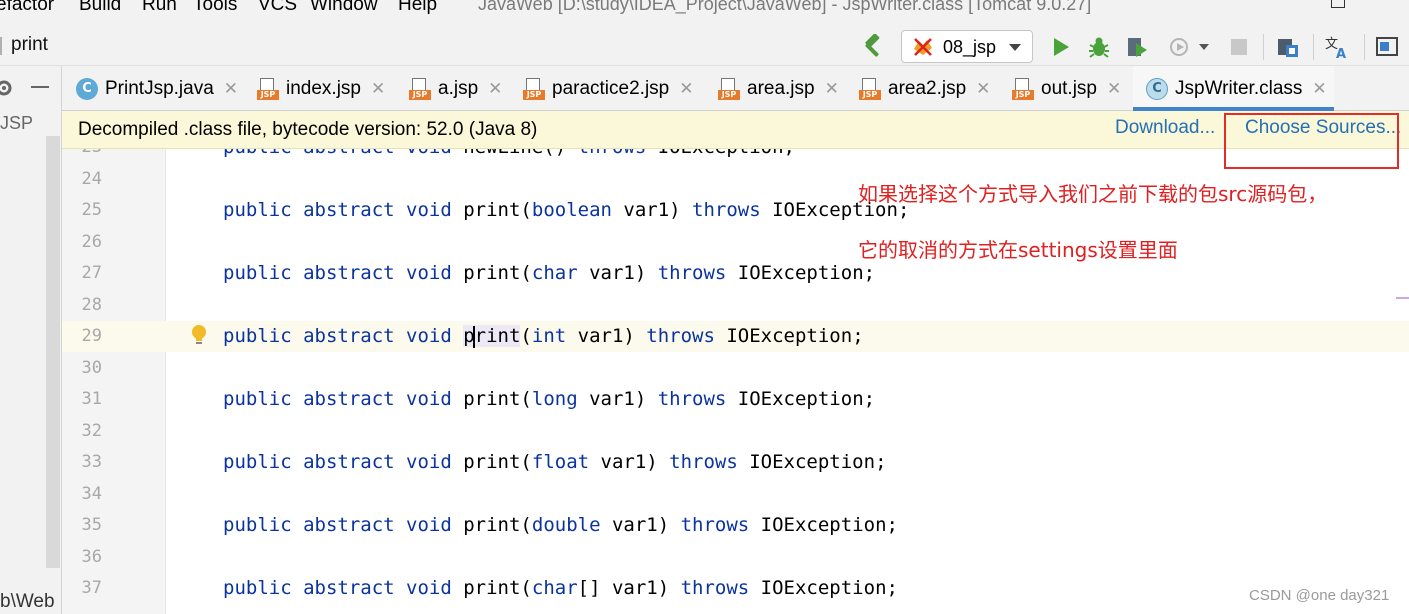  What do you see at coordinates (91, 241) in the screenshot?
I see `line-number: 26` at bounding box center [91, 241].